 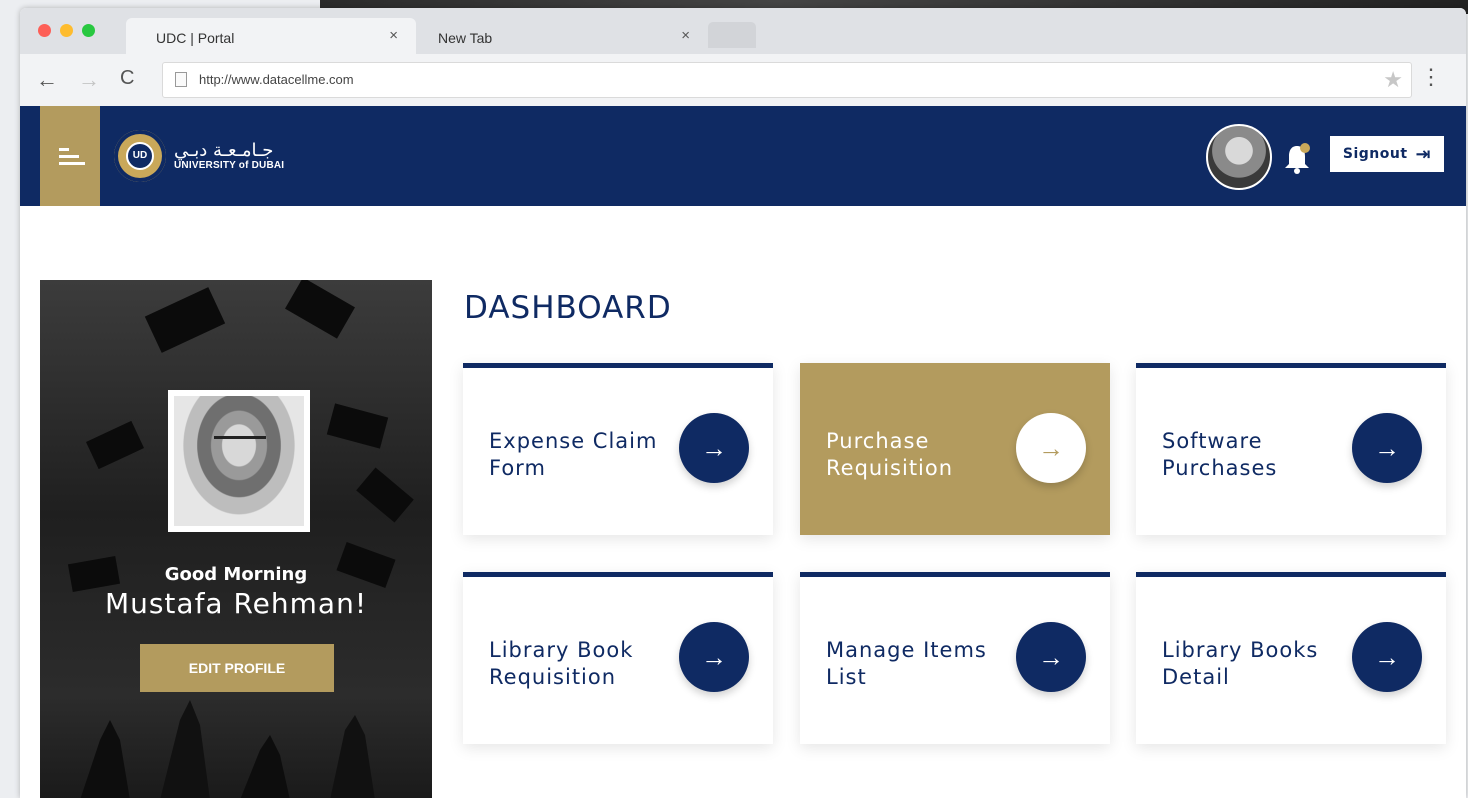 What do you see at coordinates (229, 165) in the screenshot?
I see `logo-english: UNIVERSITY of DUBAI` at bounding box center [229, 165].